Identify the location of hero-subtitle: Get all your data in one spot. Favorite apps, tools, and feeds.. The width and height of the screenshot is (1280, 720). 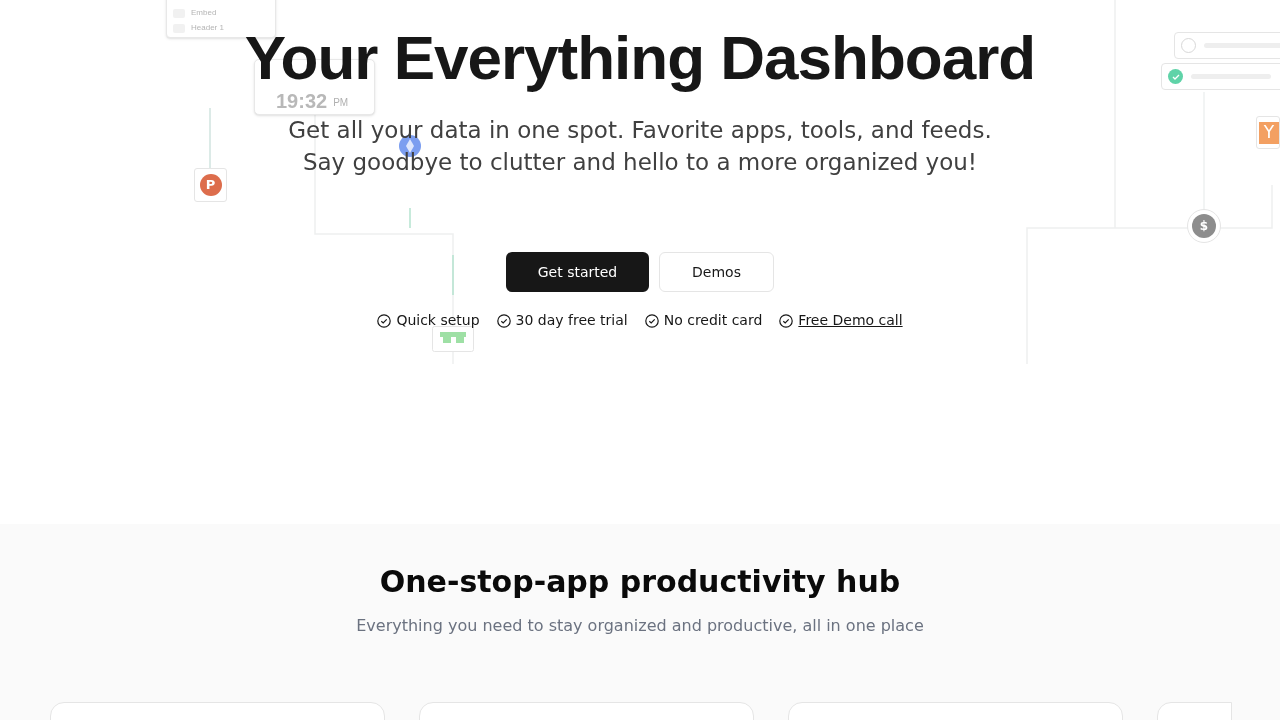
(640, 130).